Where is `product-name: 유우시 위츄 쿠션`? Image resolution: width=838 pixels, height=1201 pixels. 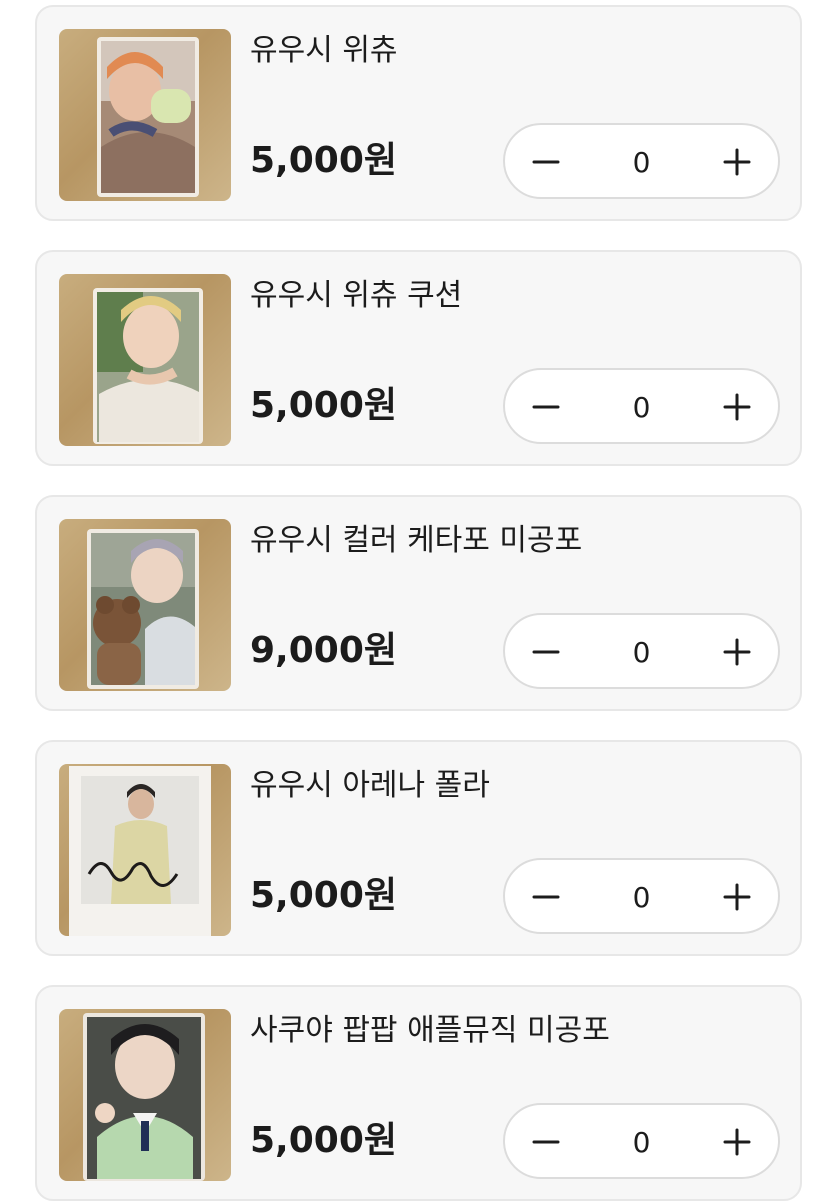 product-name: 유우시 위츄 쿠션 is located at coordinates (356, 295).